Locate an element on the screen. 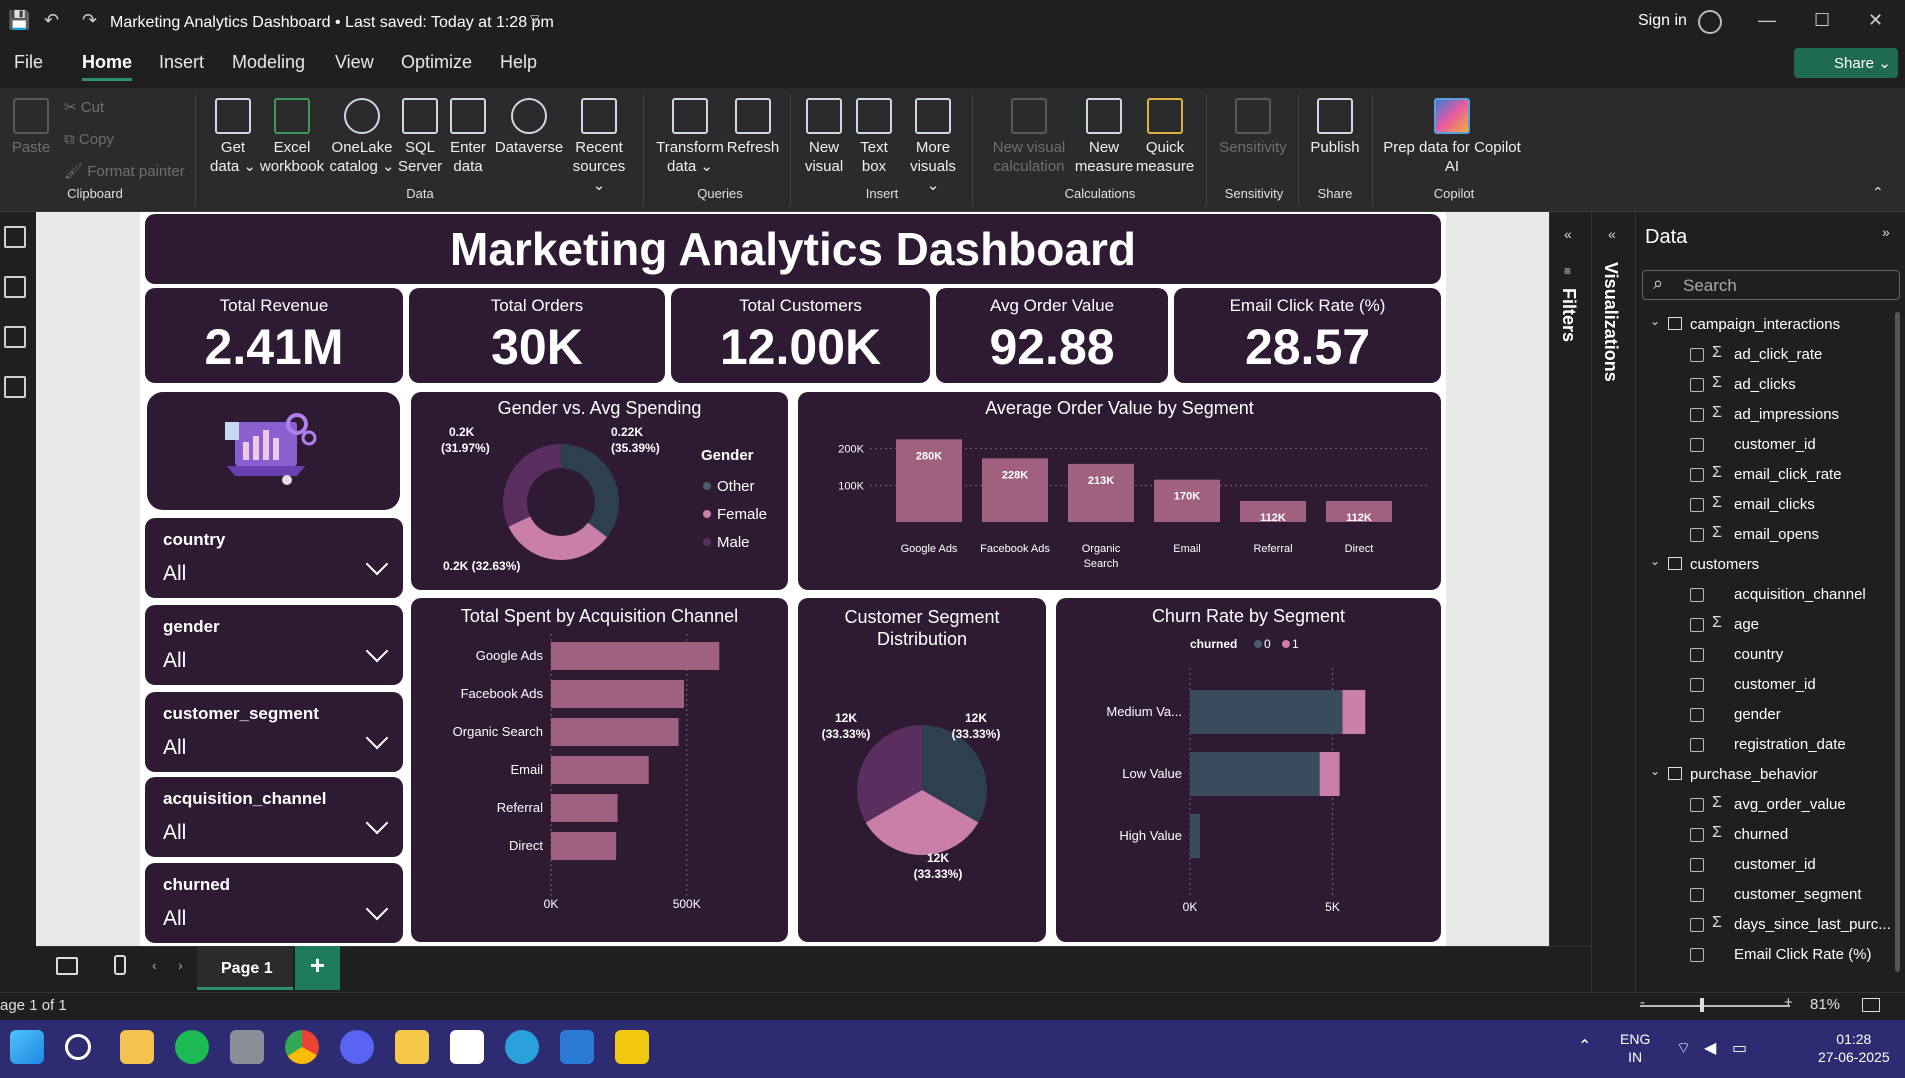  close-icon: ✕ is located at coordinates (1875, 20).